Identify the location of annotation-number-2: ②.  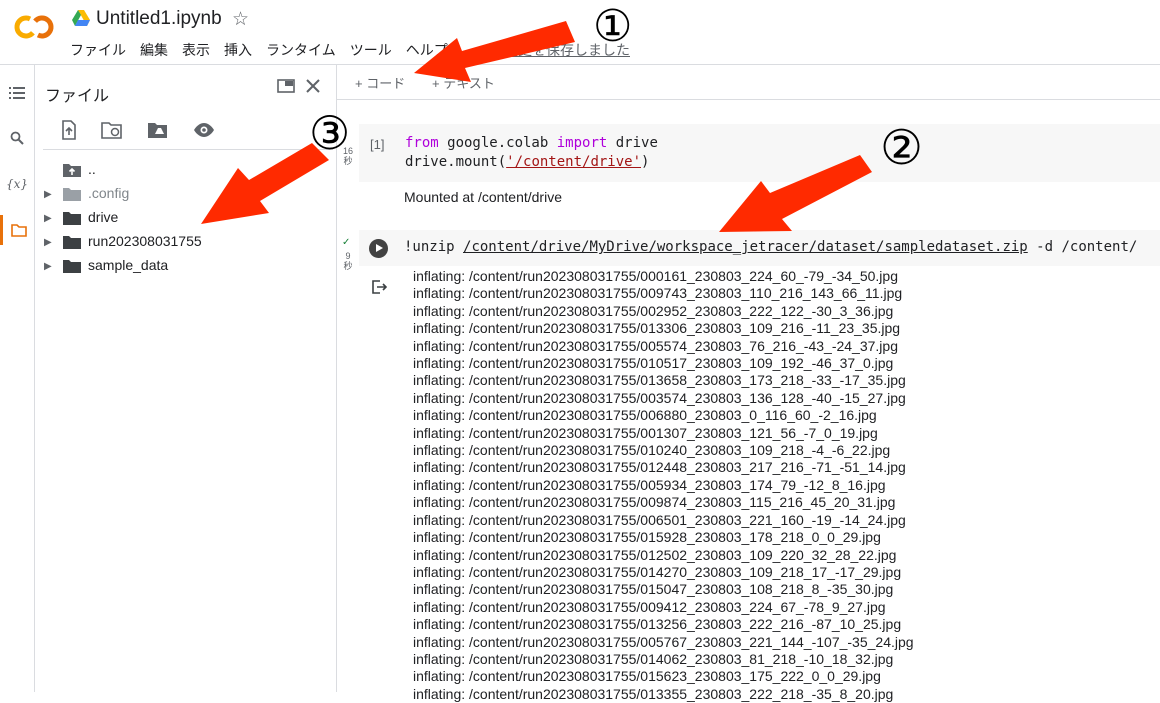
(902, 148).